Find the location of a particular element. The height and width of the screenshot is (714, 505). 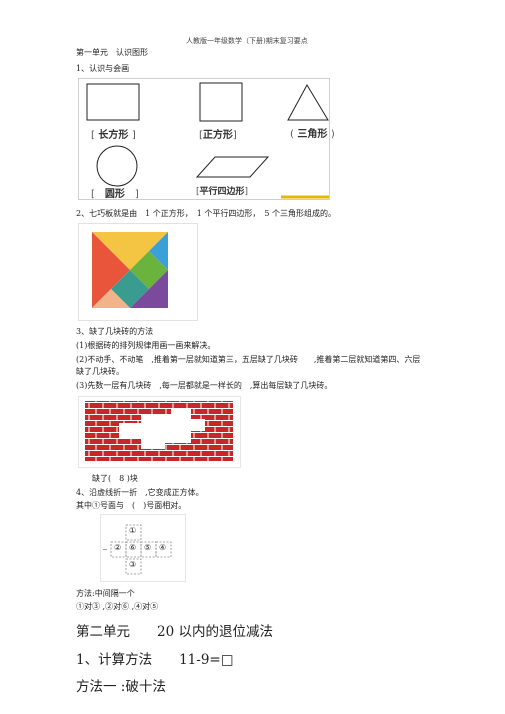

parallelogram-shape is located at coordinates (232, 167).